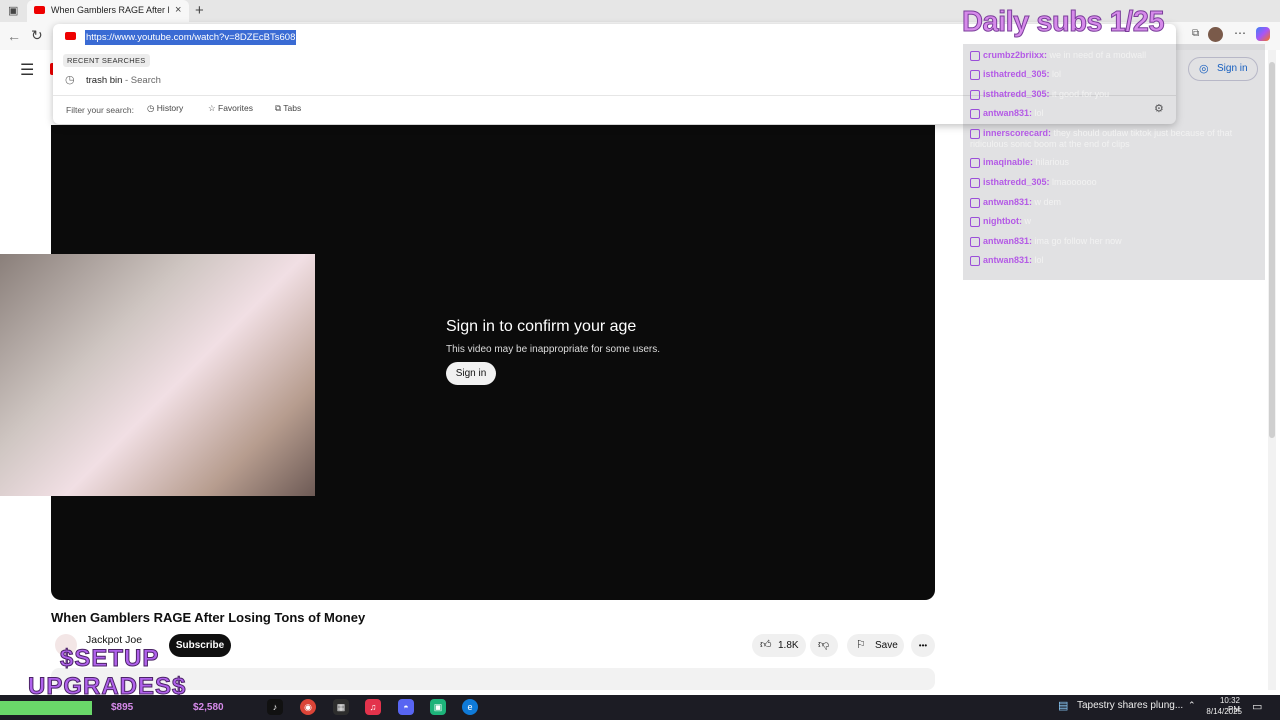 The image size is (1280, 720). I want to click on app-icon: ▣, so click(438, 707).